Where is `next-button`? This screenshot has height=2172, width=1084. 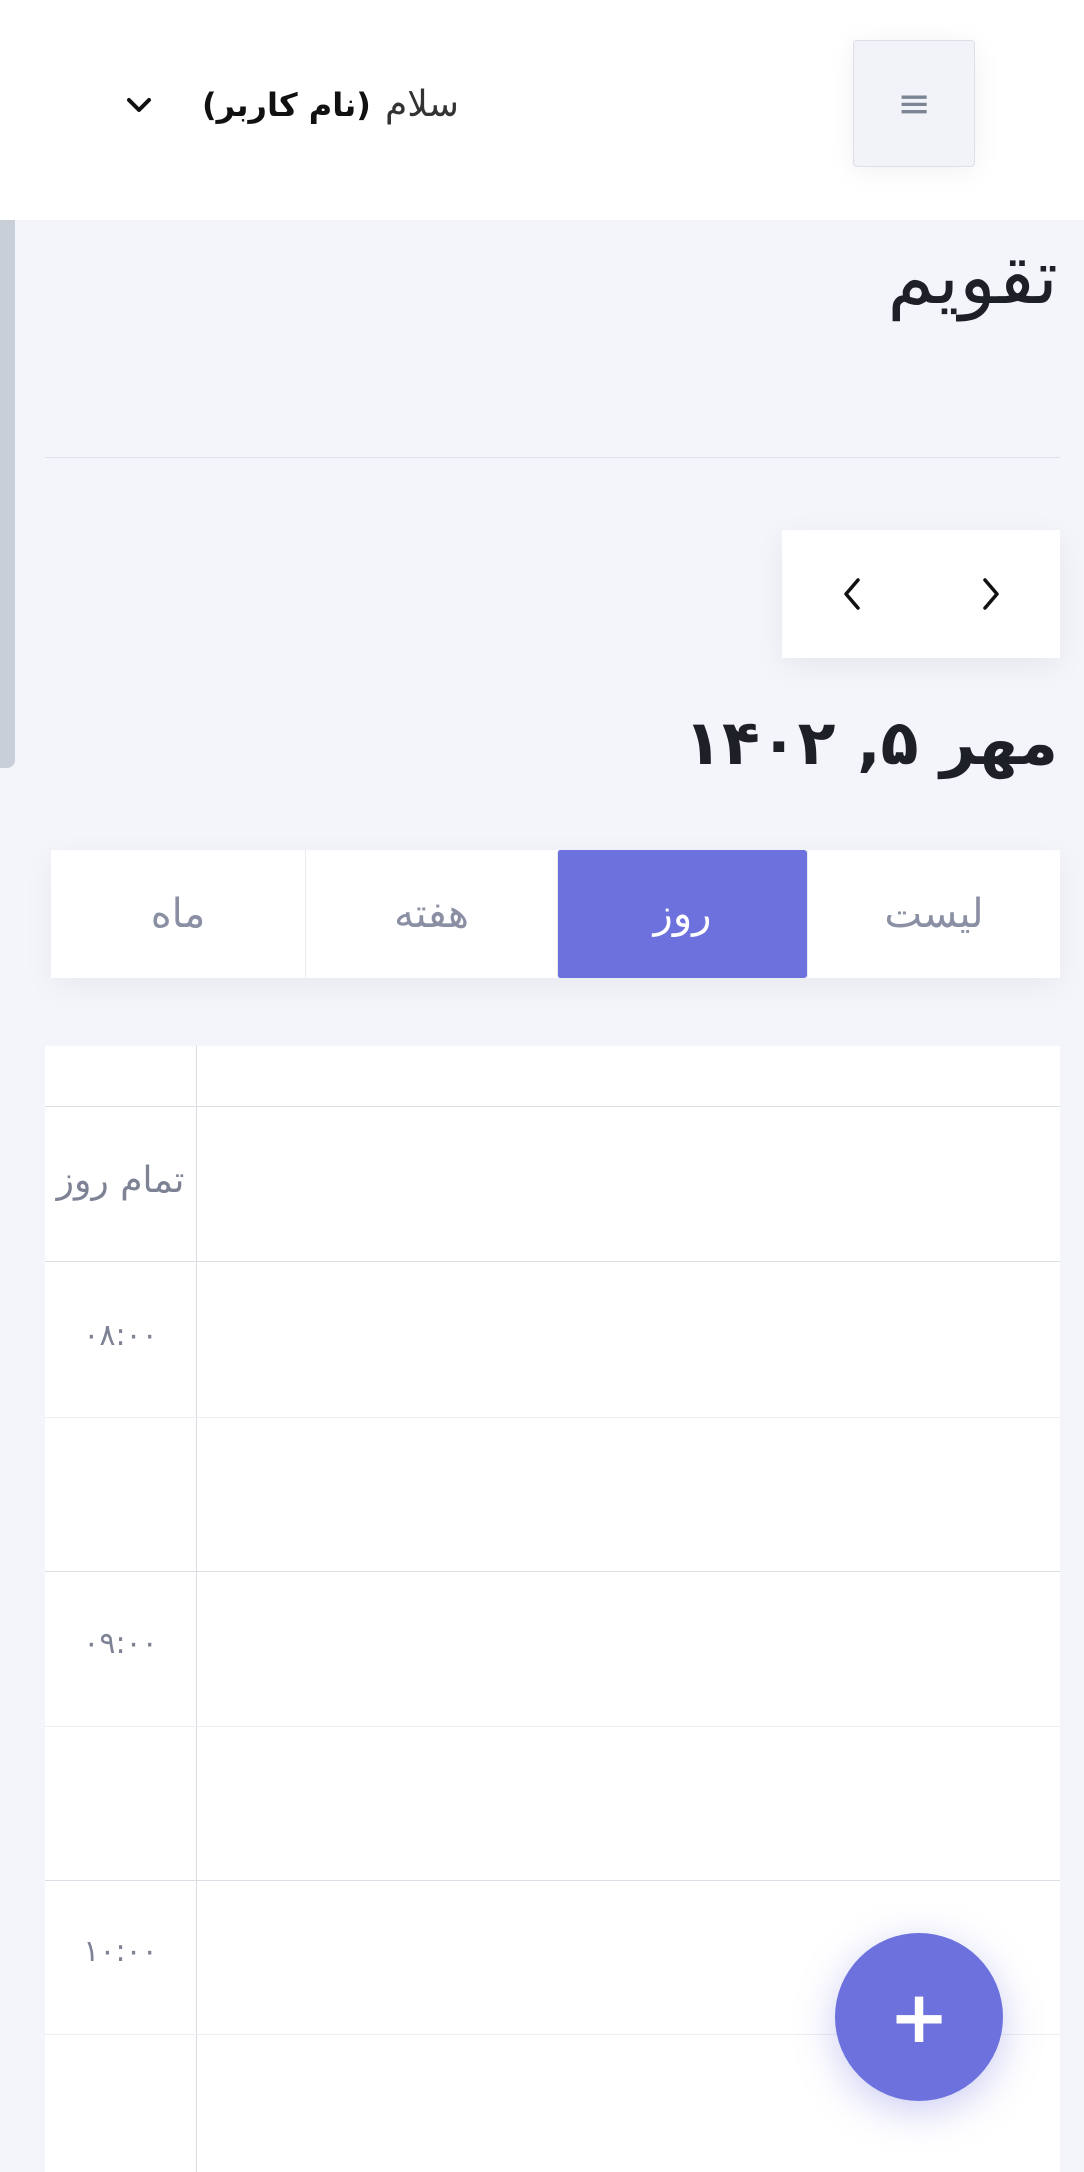
next-button is located at coordinates (990, 594).